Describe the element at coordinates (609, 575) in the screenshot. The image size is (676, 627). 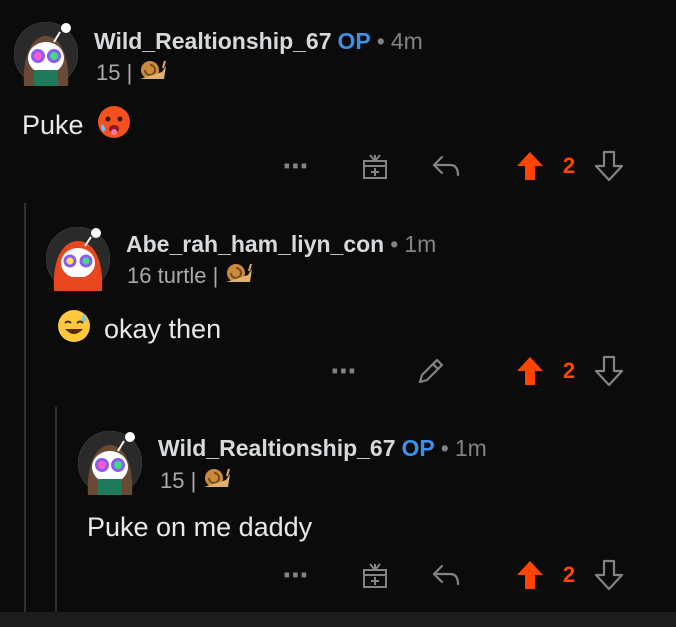
I see `downvote-arrow-icon` at that location.